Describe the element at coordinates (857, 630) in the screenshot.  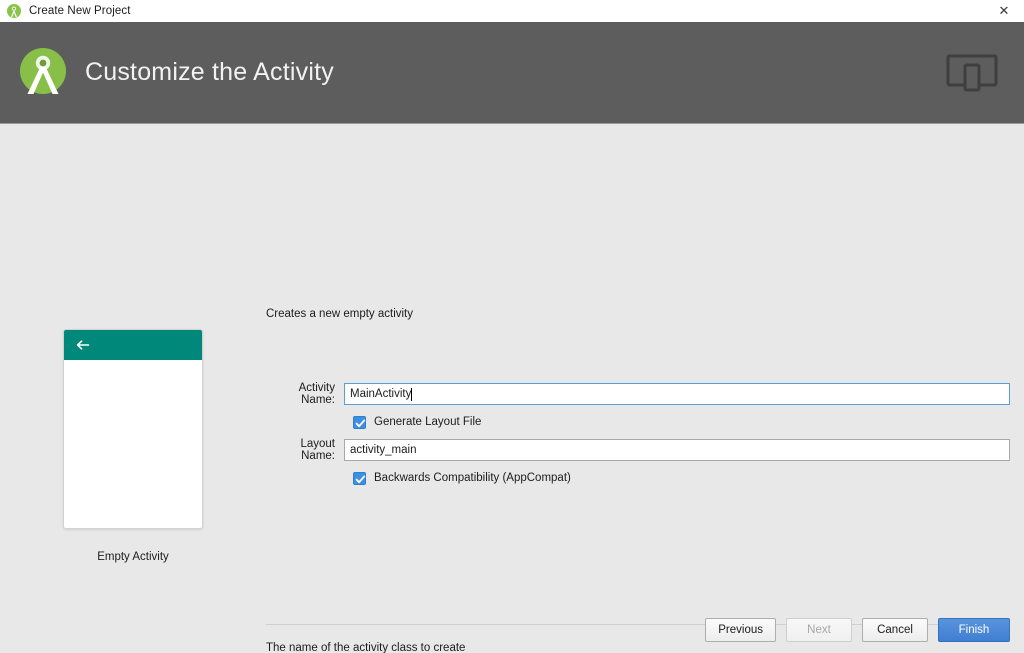
I see `dialog-footer: Previous Next Cancel Finish` at that location.